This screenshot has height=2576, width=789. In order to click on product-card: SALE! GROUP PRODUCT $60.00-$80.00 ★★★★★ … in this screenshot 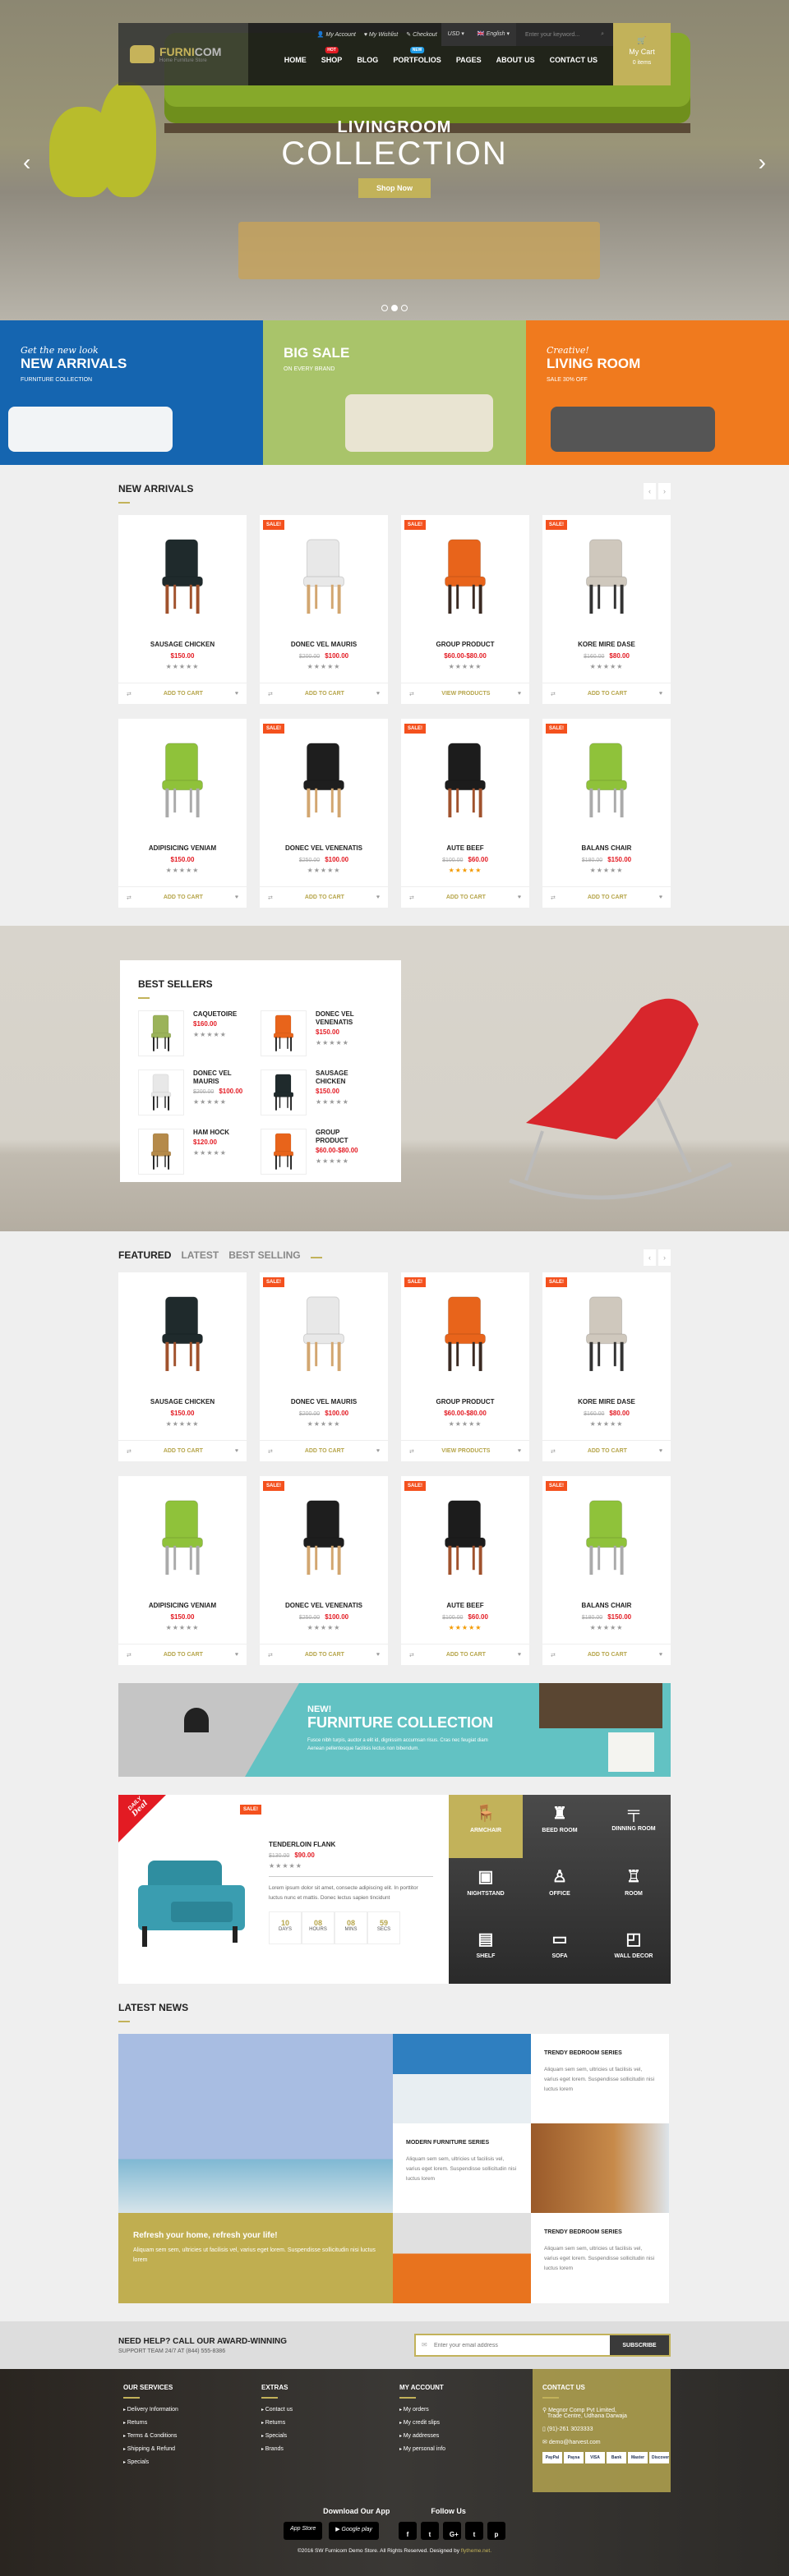, I will do `click(465, 609)`.